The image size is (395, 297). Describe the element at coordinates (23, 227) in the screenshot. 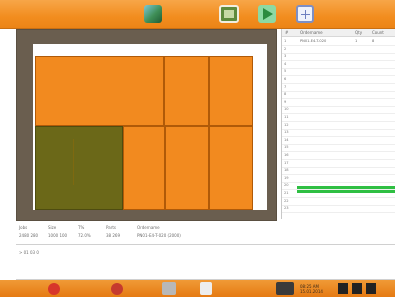

I see `info-header-jobs: Jobs` at that location.